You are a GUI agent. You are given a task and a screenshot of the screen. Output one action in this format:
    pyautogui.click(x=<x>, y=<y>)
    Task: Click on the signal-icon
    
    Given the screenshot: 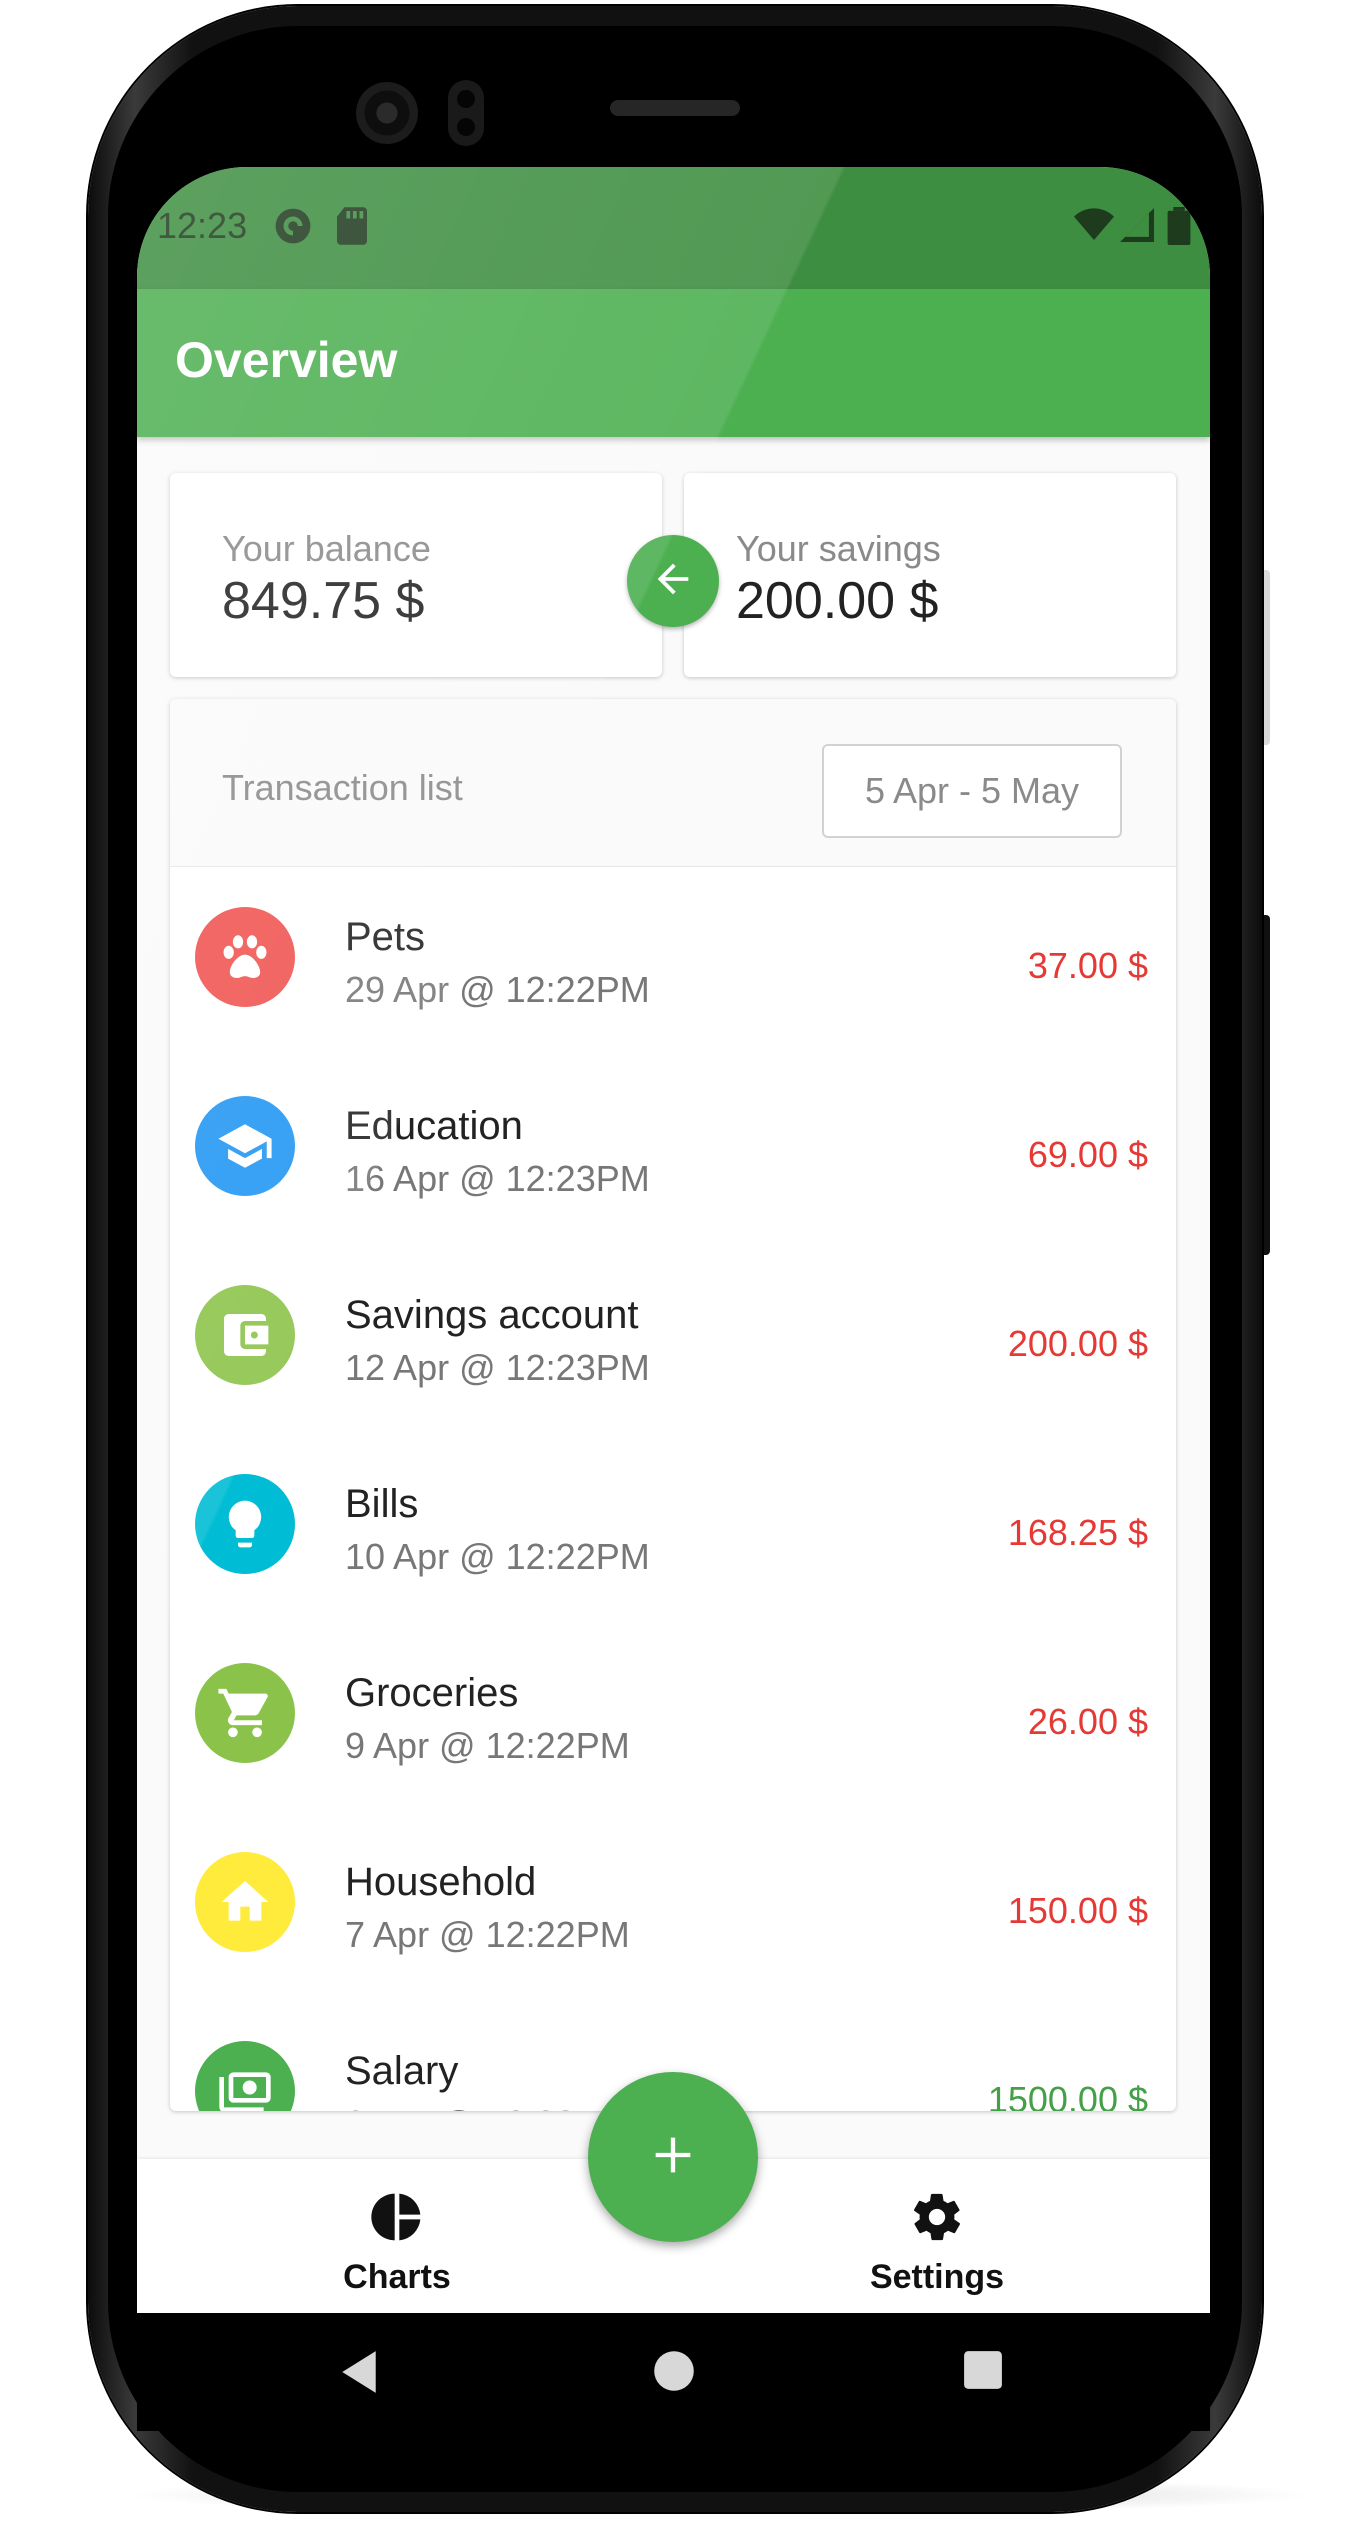 What is the action you would take?
    pyautogui.click(x=1137, y=227)
    